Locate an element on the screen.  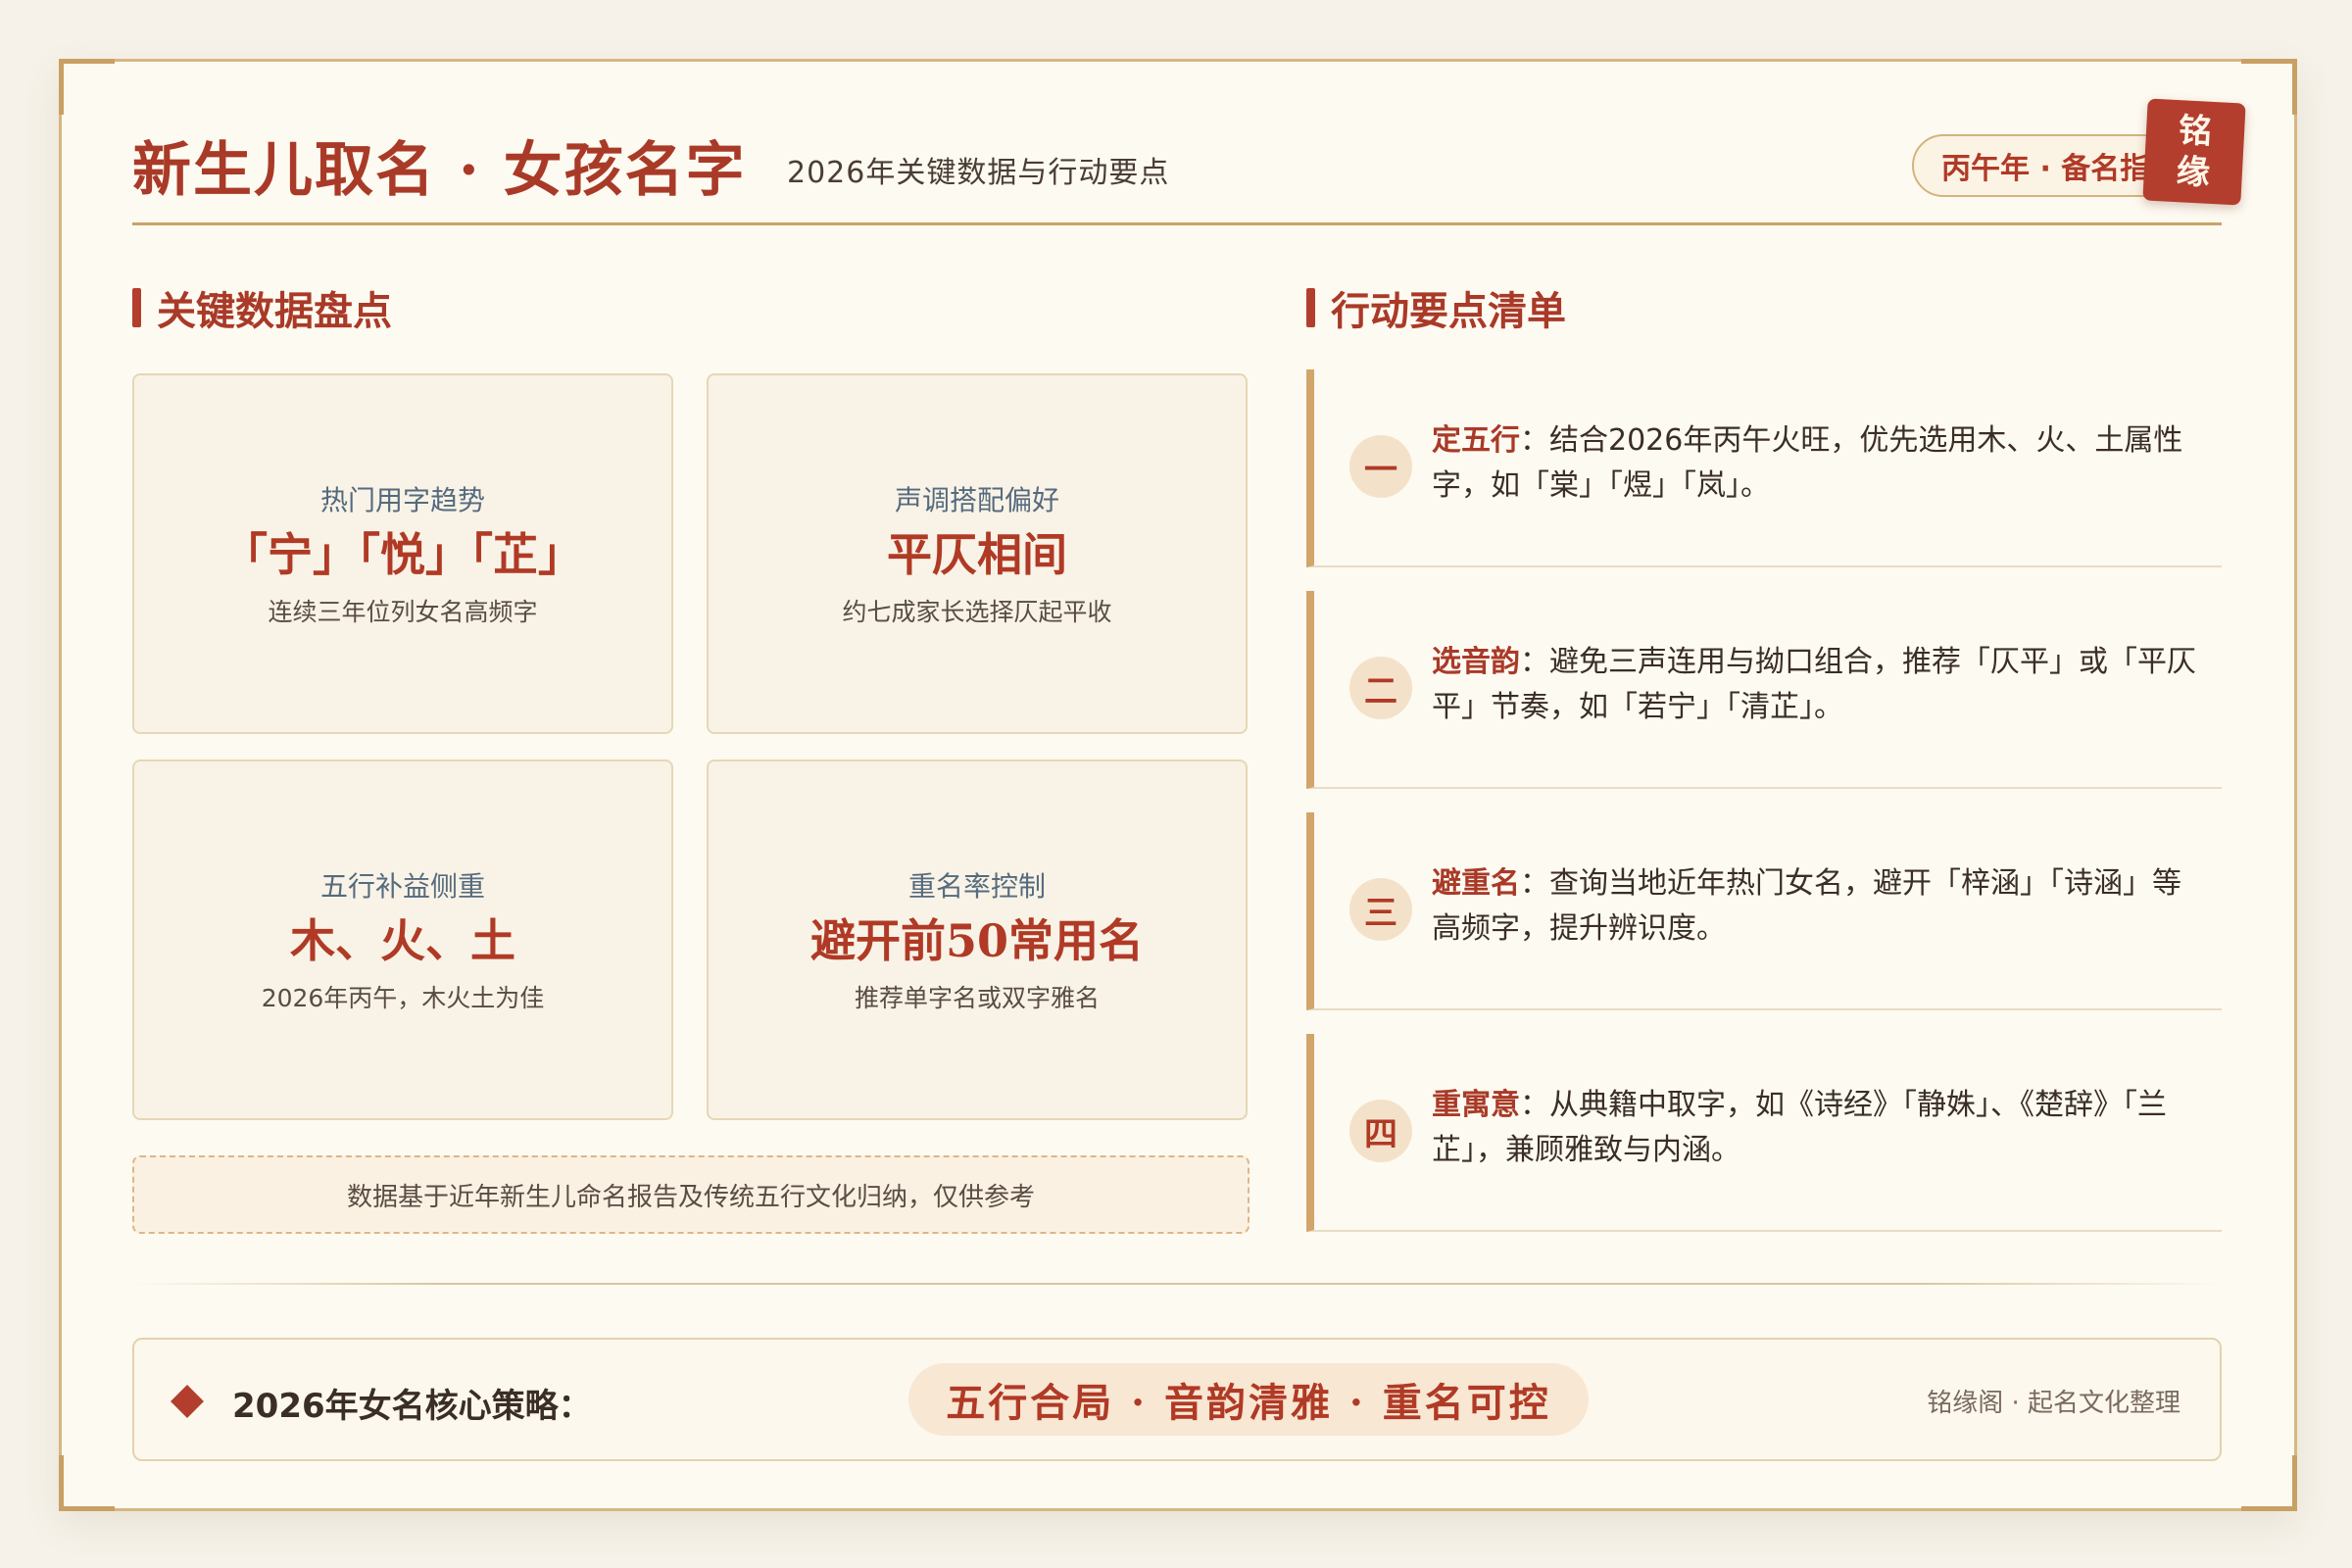
stat-card-popular-chars: 热门用字趋势 「宁」「悦」「芷」 连续三年位列女名高频字 is located at coordinates (402, 553).